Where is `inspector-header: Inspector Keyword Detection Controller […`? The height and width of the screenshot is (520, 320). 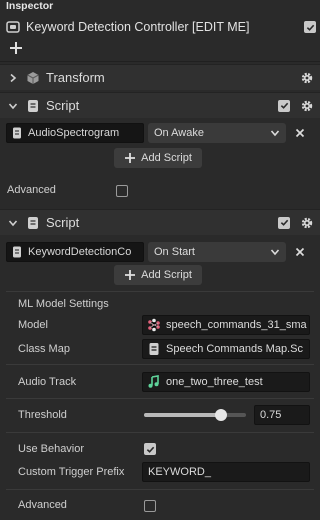 inspector-header: Inspector Keyword Detection Controller [… is located at coordinates (160, 31).